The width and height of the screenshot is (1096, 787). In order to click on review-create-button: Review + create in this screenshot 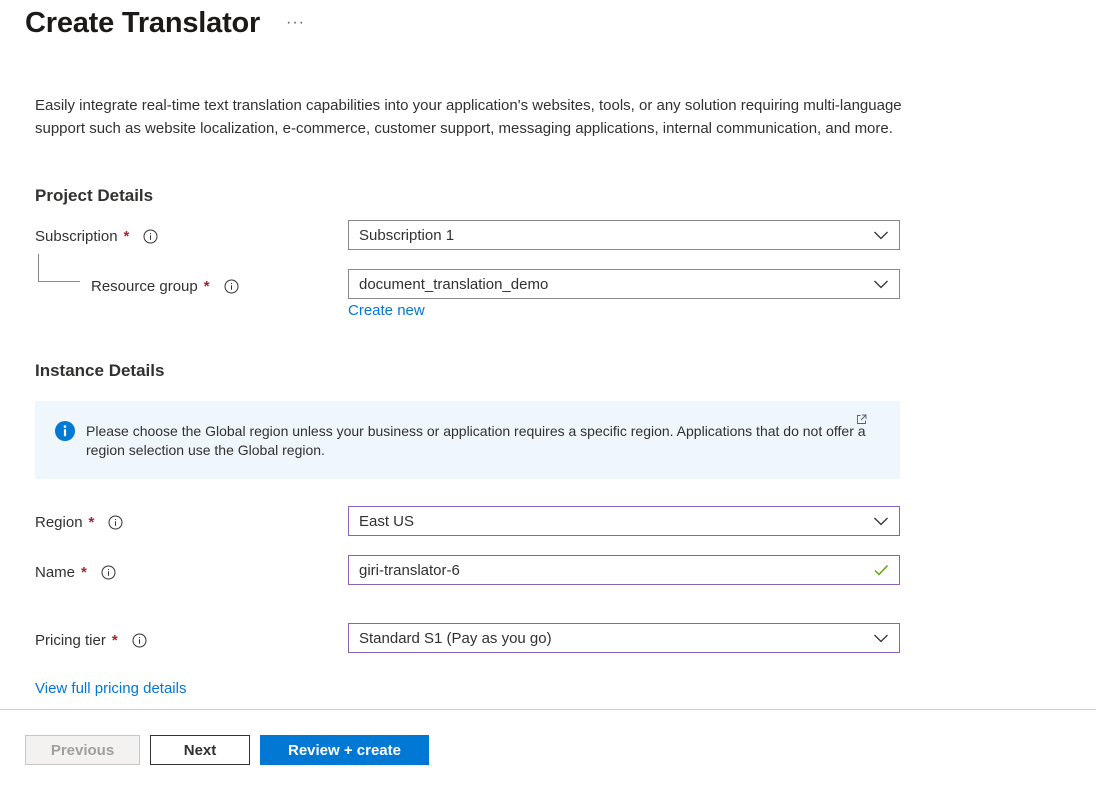, I will do `click(344, 750)`.